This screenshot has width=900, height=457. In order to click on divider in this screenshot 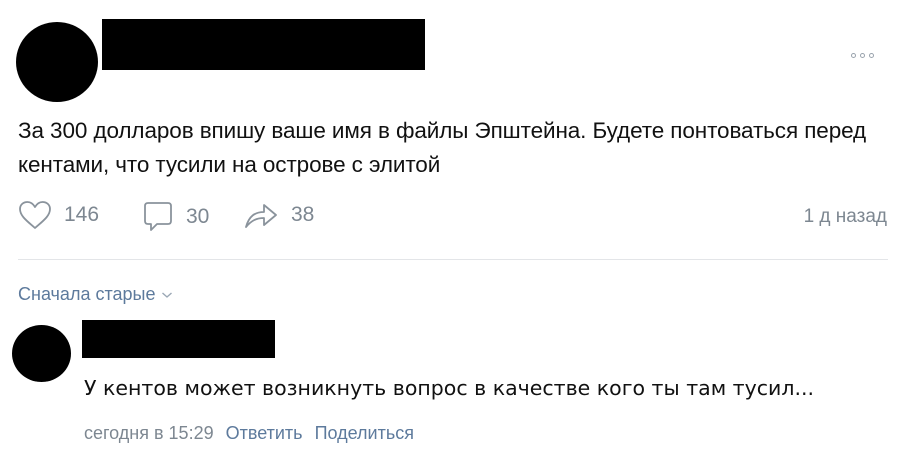, I will do `click(453, 259)`.